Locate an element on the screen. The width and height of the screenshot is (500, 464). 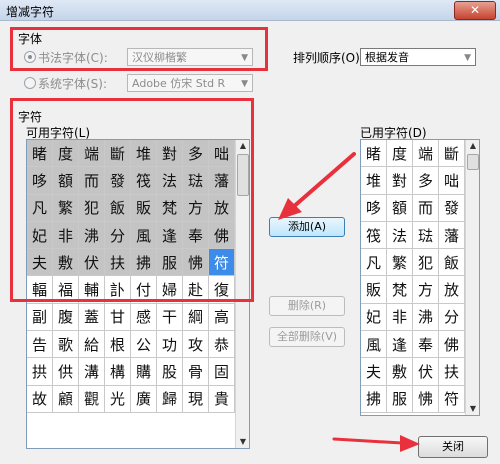
char-cell: 歸 is located at coordinates (170, 399).